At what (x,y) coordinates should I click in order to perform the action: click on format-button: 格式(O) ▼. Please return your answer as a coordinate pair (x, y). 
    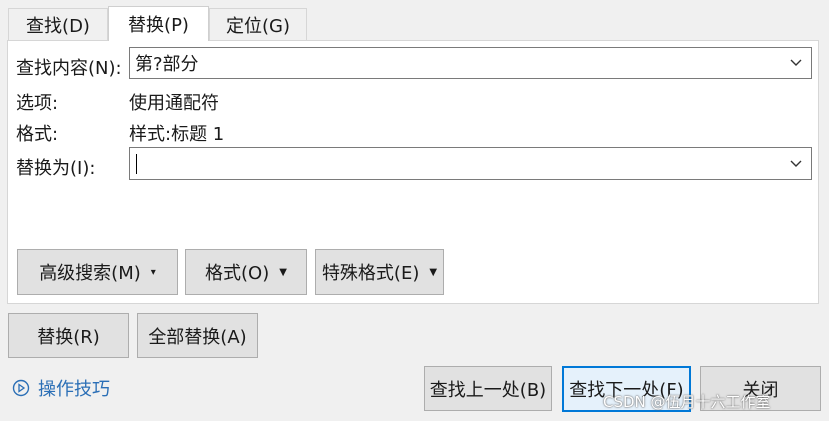
    Looking at the image, I should click on (246, 272).